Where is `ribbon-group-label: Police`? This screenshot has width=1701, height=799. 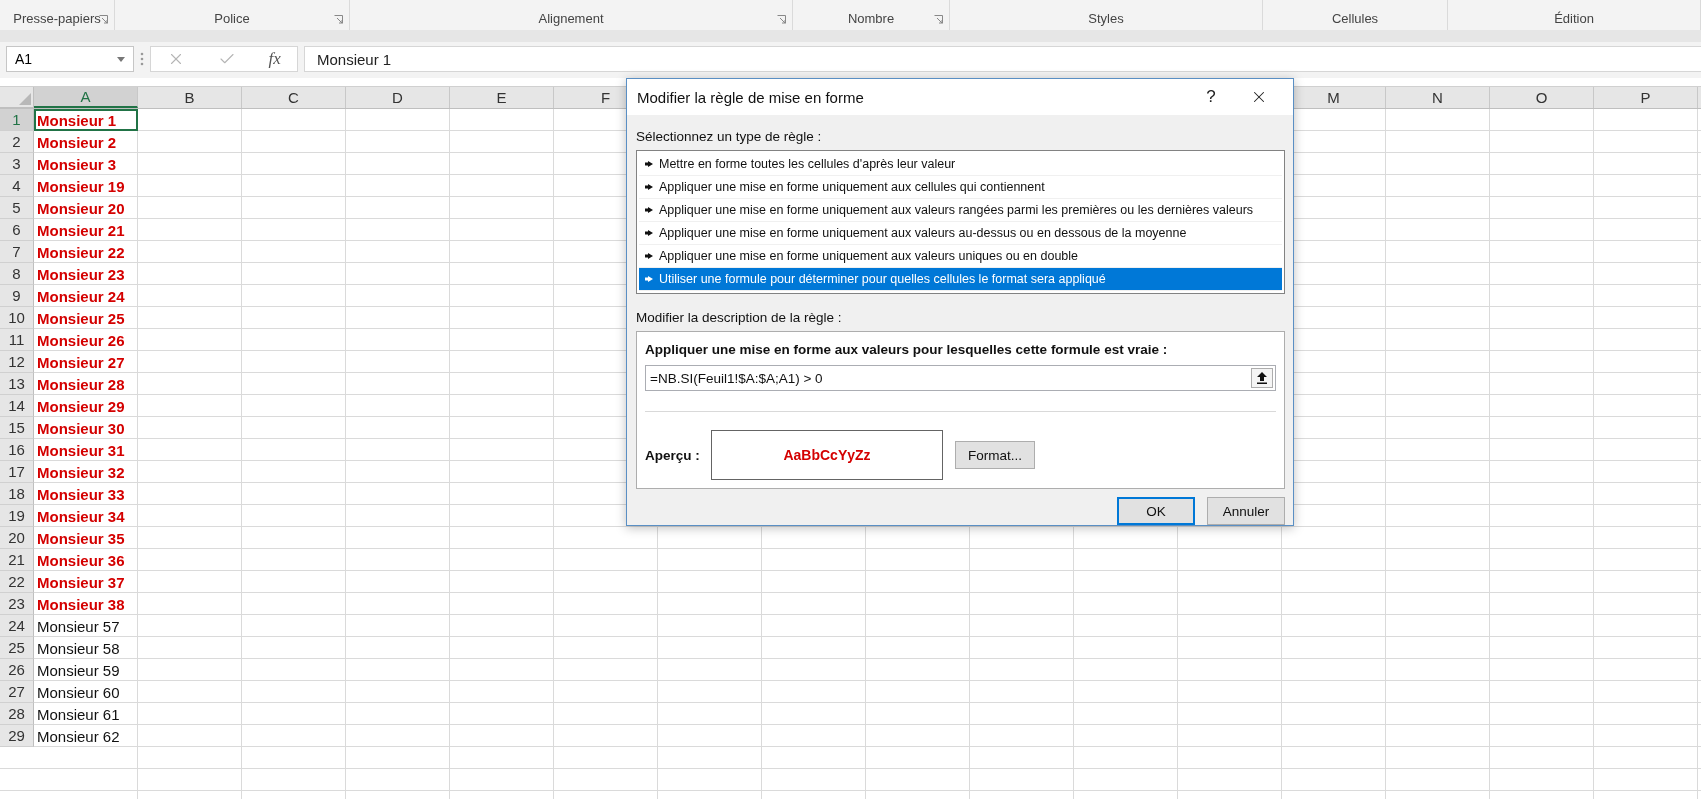
ribbon-group-label: Police is located at coordinates (232, 18).